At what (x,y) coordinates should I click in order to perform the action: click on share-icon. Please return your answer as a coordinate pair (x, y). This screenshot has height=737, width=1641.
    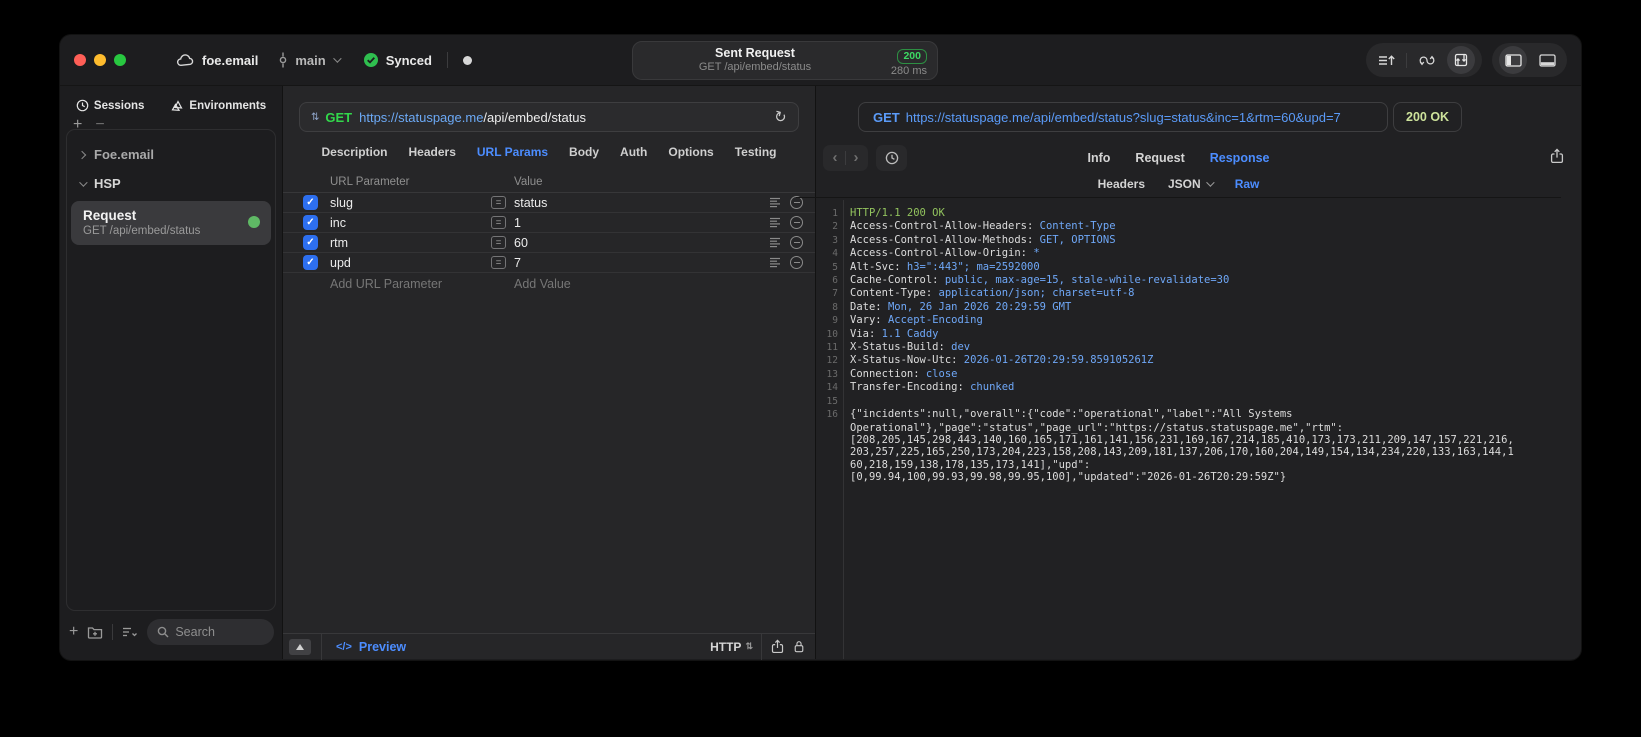
    Looking at the image, I should click on (777, 646).